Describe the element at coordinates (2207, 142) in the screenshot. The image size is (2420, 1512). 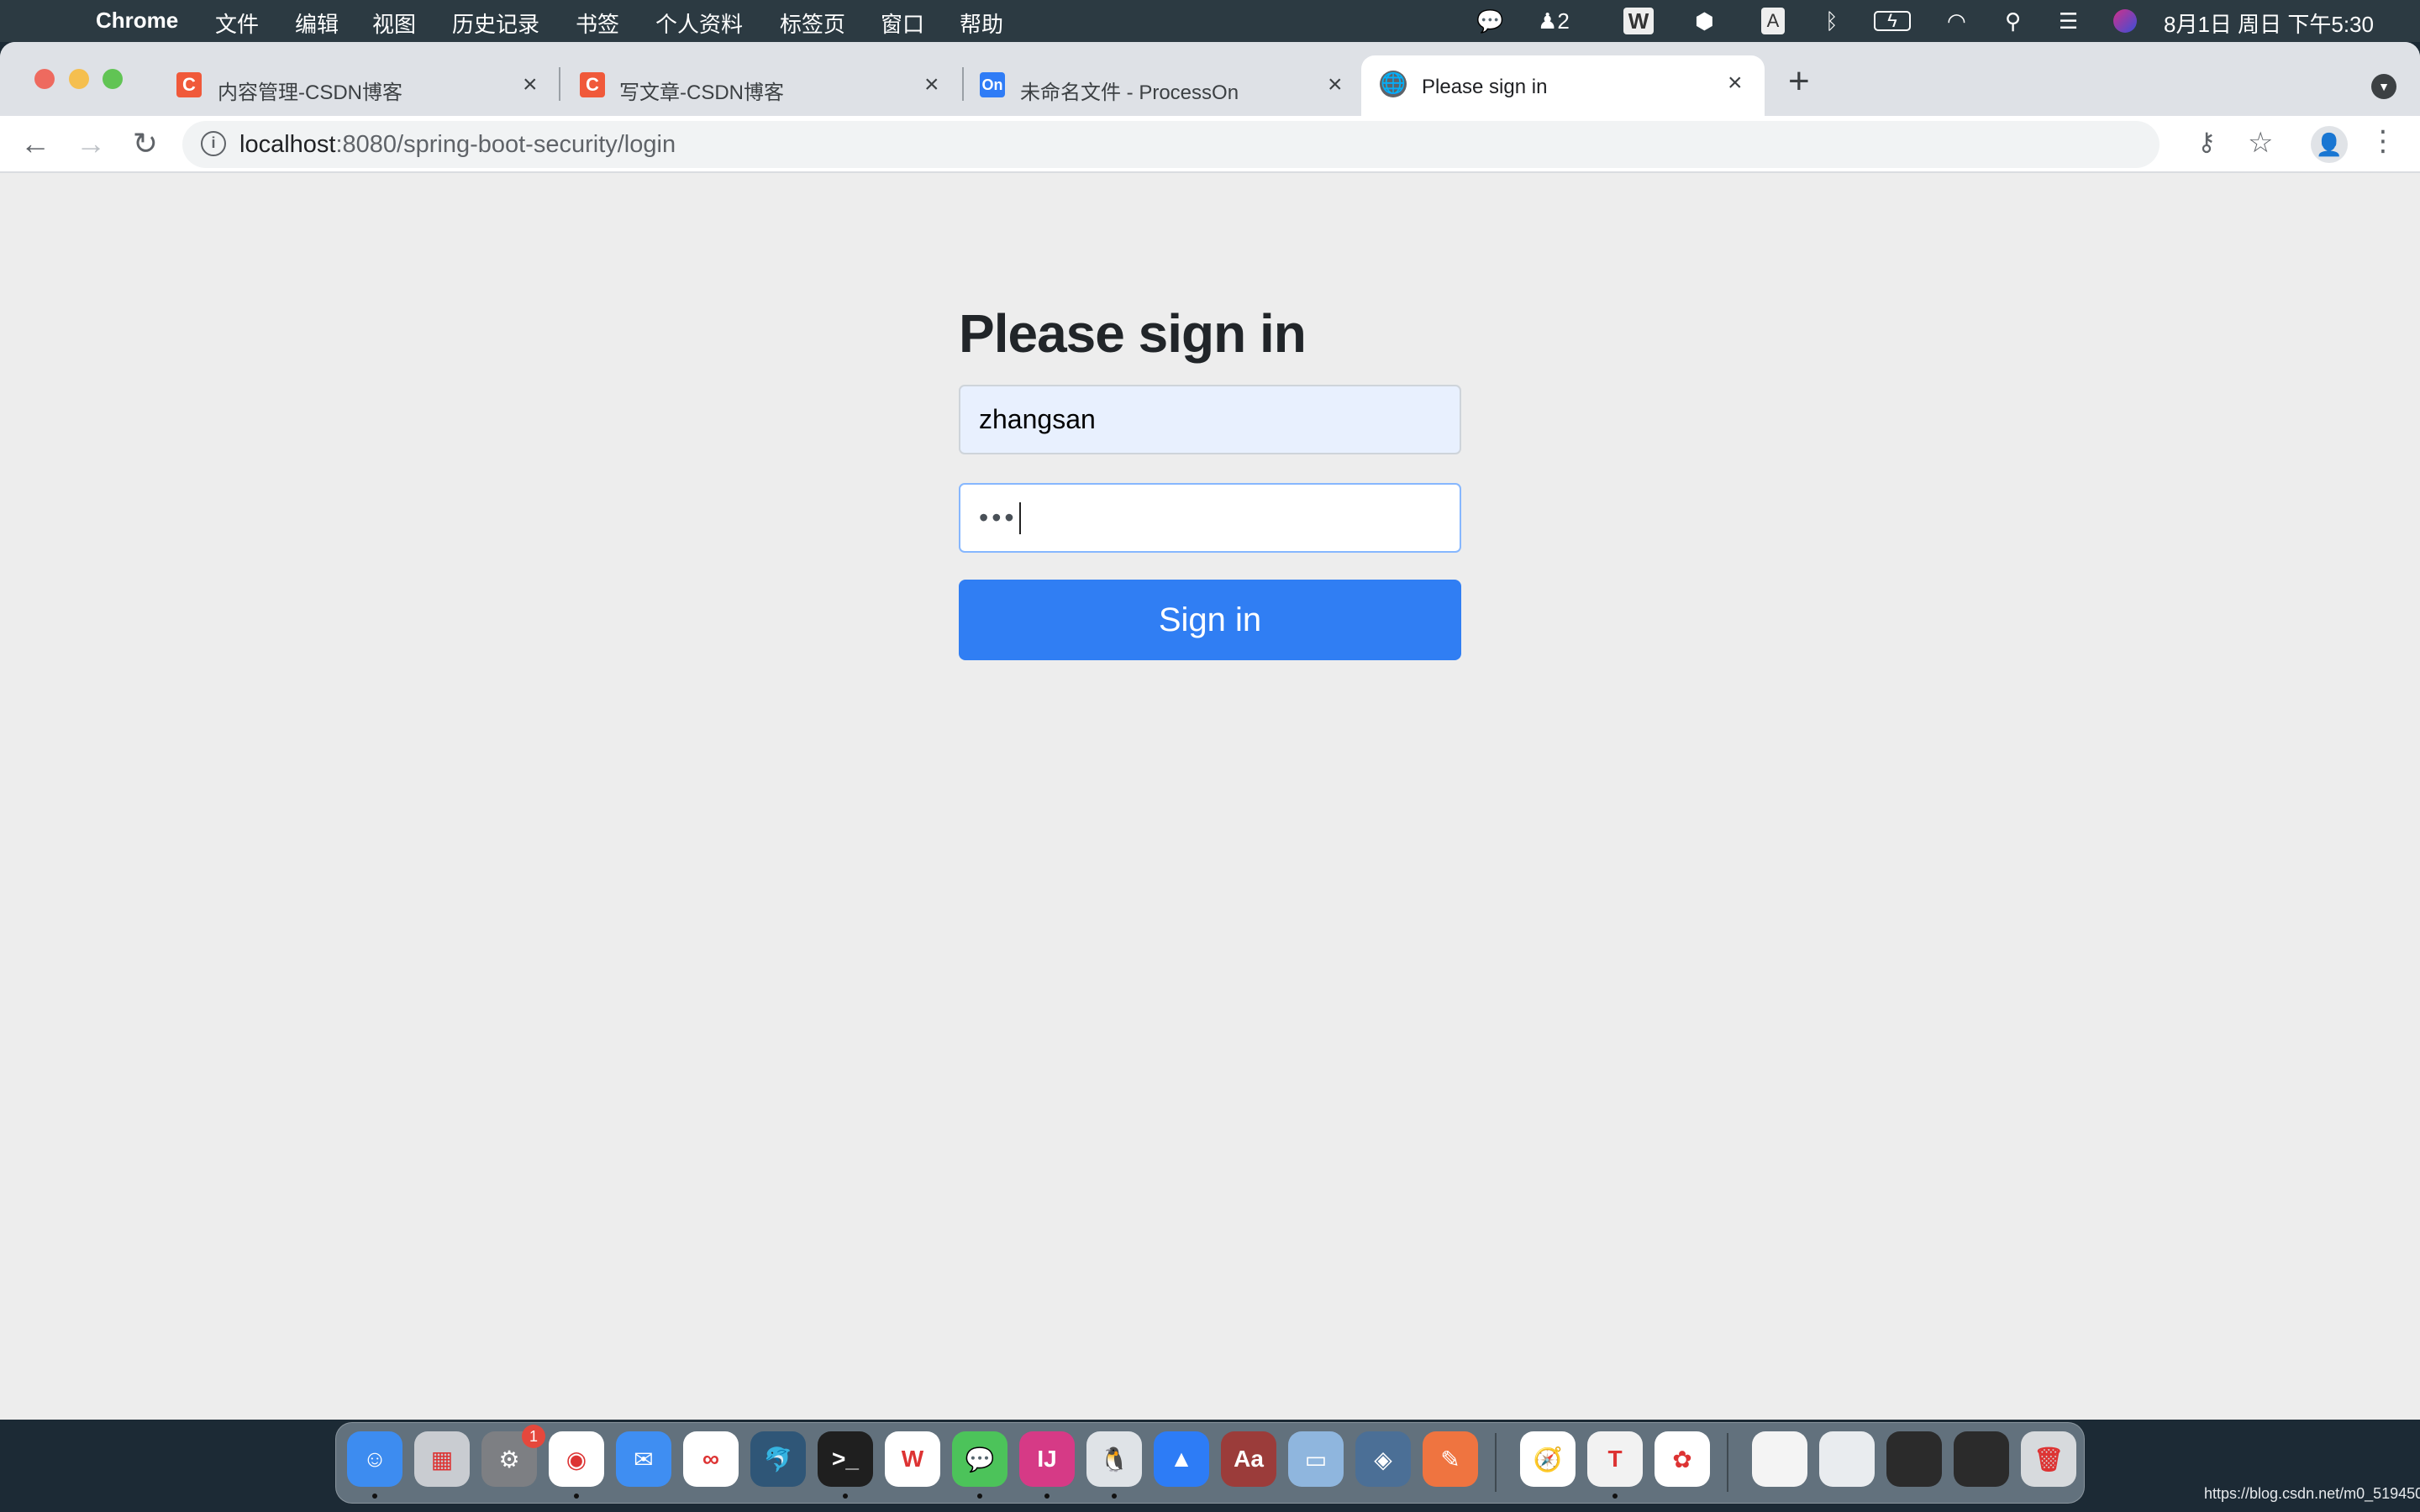
I see `password-key-icon: ⚷` at that location.